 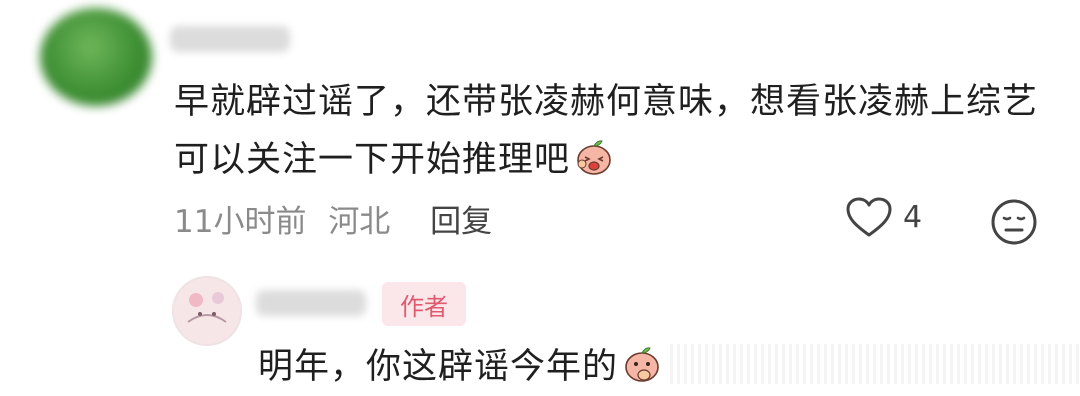 I want to click on watermark-stripes, so click(x=875, y=364).